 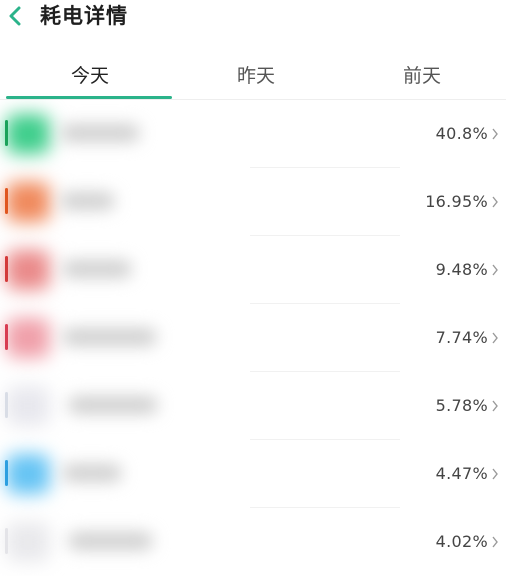 What do you see at coordinates (253, 542) in the screenshot?
I see `list-item: 4.02%` at bounding box center [253, 542].